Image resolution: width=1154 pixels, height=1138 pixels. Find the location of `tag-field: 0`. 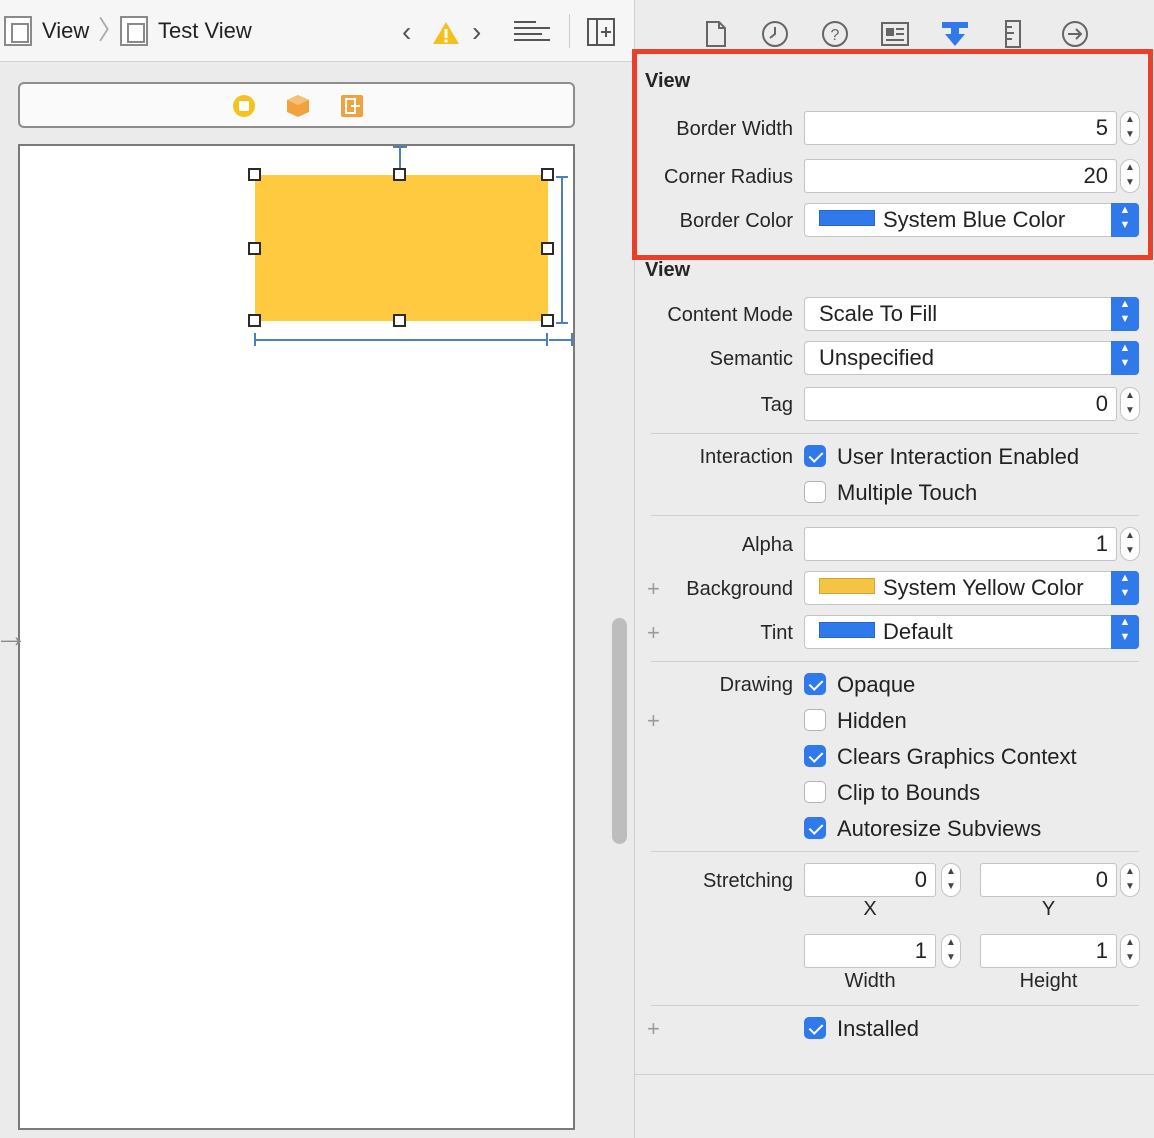

tag-field: 0 is located at coordinates (960, 404).